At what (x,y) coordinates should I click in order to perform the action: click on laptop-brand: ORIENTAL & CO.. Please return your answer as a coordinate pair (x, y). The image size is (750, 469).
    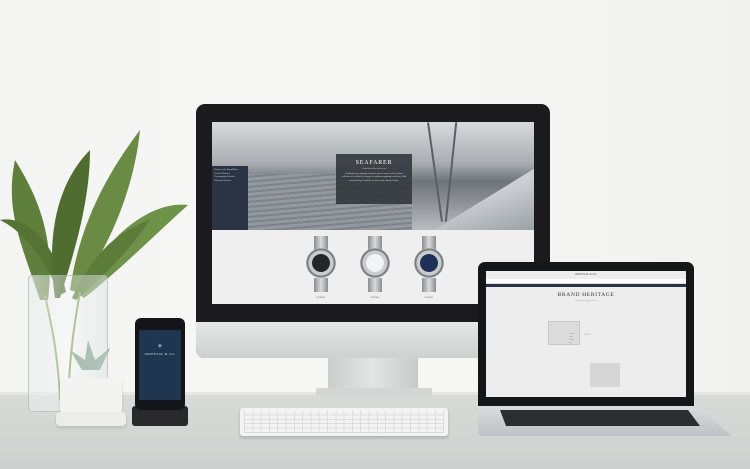
    Looking at the image, I should click on (586, 274).